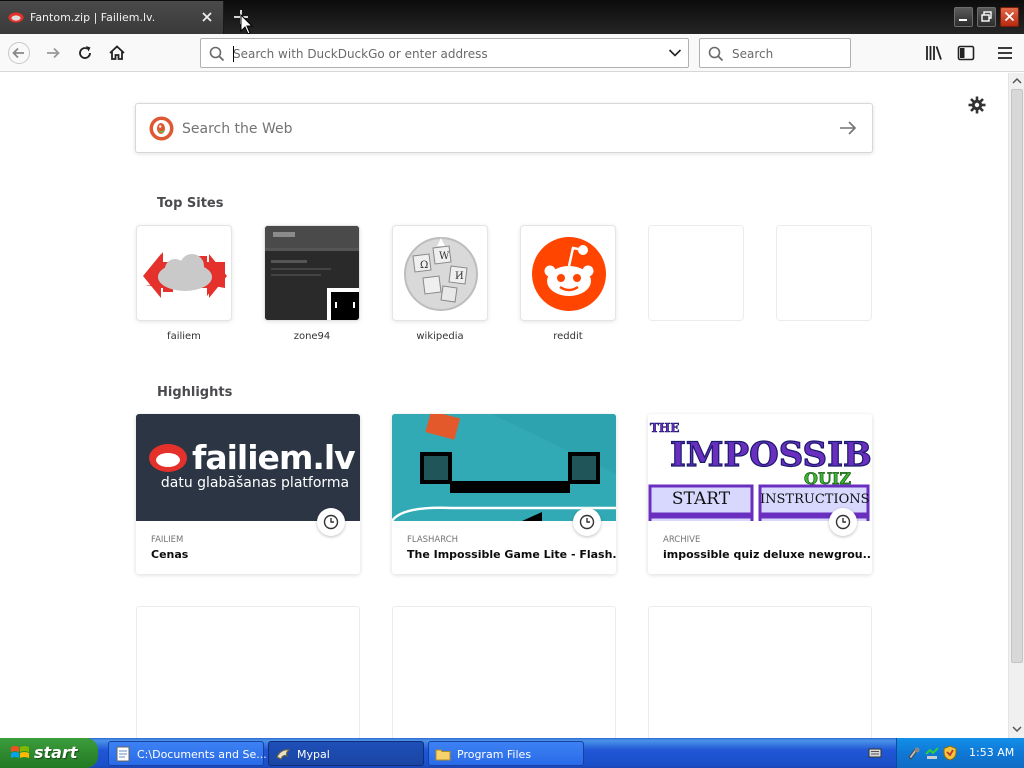 Image resolution: width=1024 pixels, height=768 pixels. I want to click on gear-icon, so click(977, 105).